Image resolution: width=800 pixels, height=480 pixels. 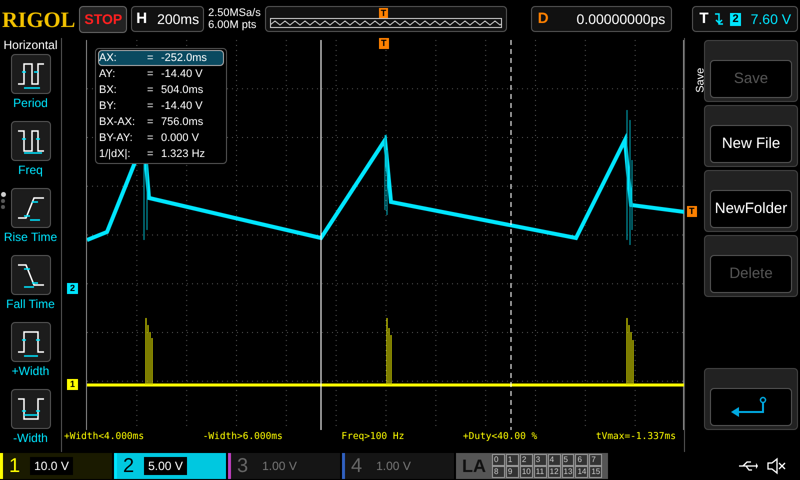 What do you see at coordinates (31, 422) in the screenshot?
I see `measure-button: -Width` at bounding box center [31, 422].